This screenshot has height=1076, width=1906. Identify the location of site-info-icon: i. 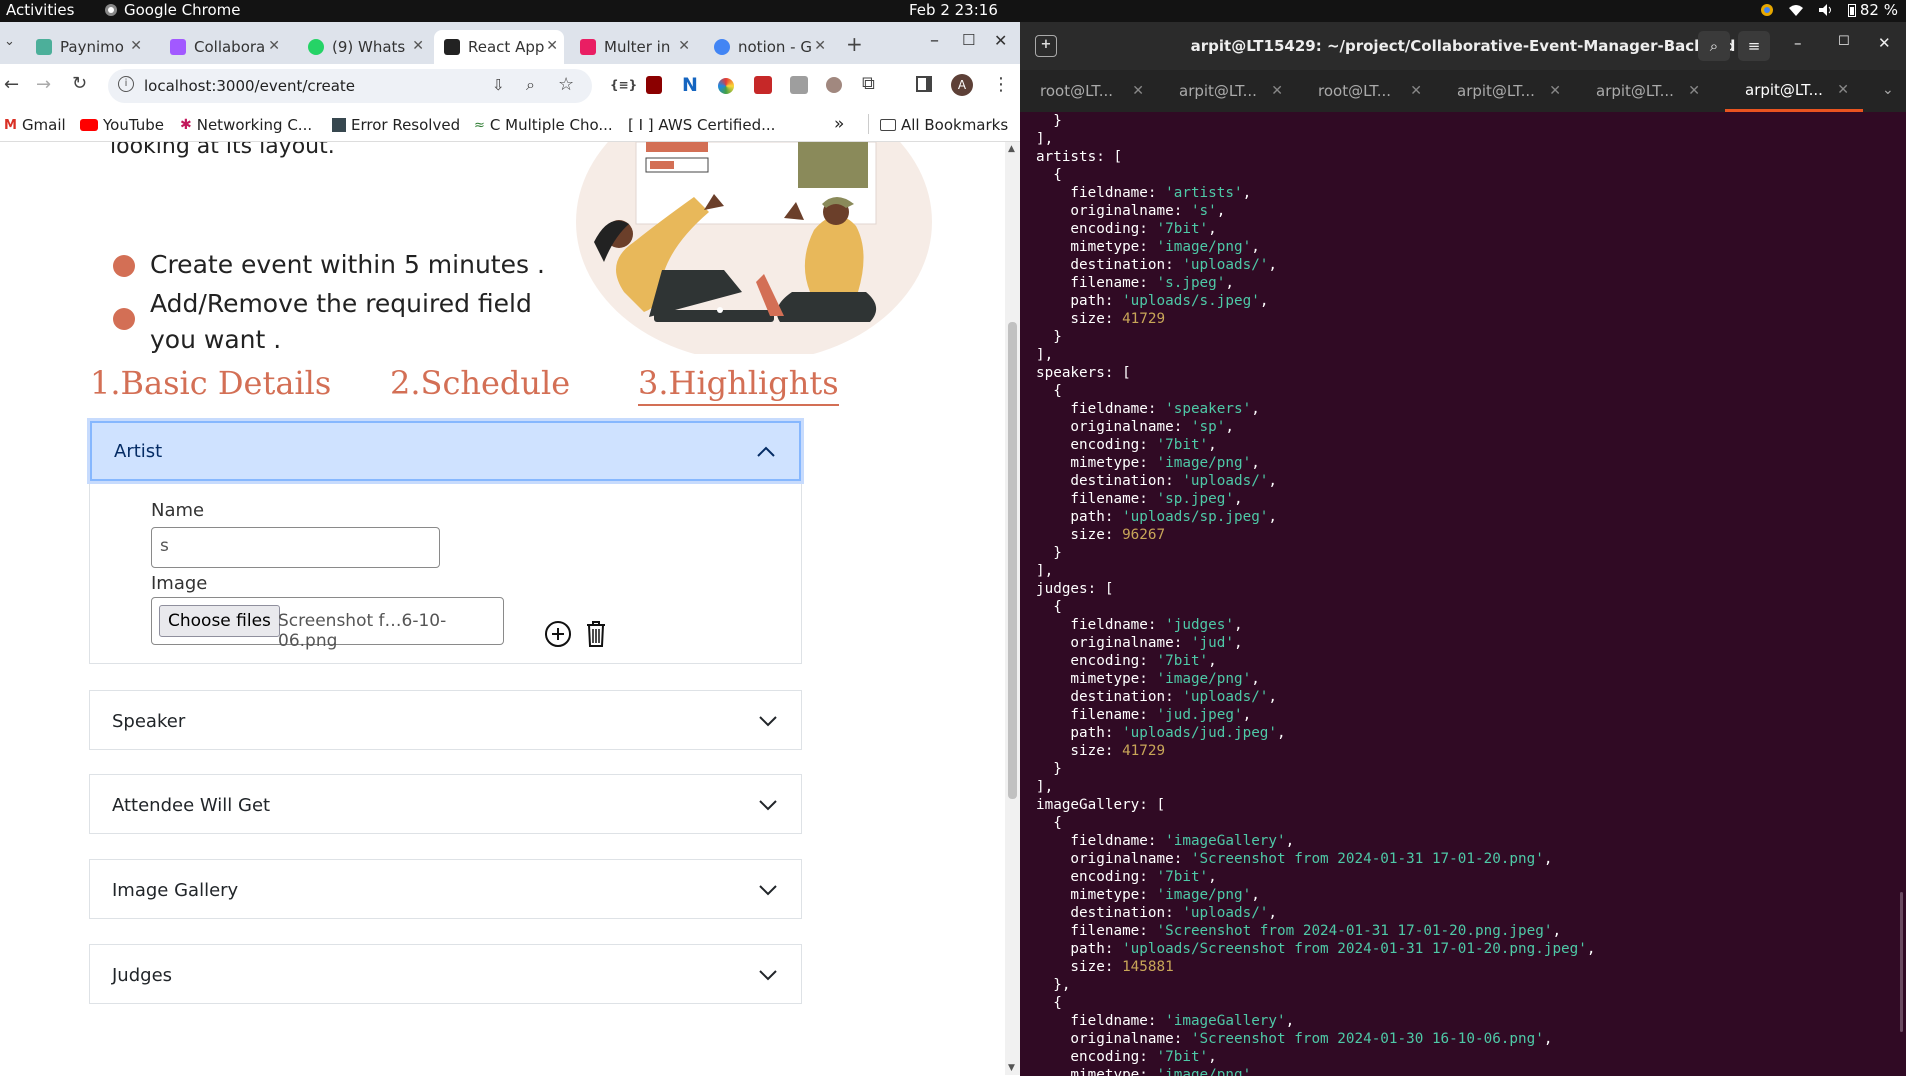
(126, 84).